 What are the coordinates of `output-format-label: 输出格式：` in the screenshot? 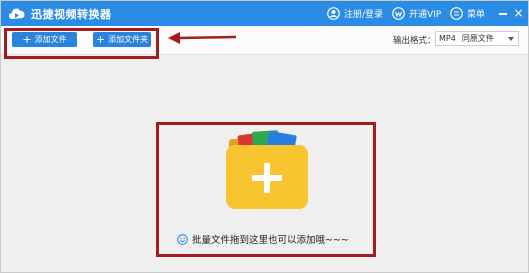 It's located at (414, 41).